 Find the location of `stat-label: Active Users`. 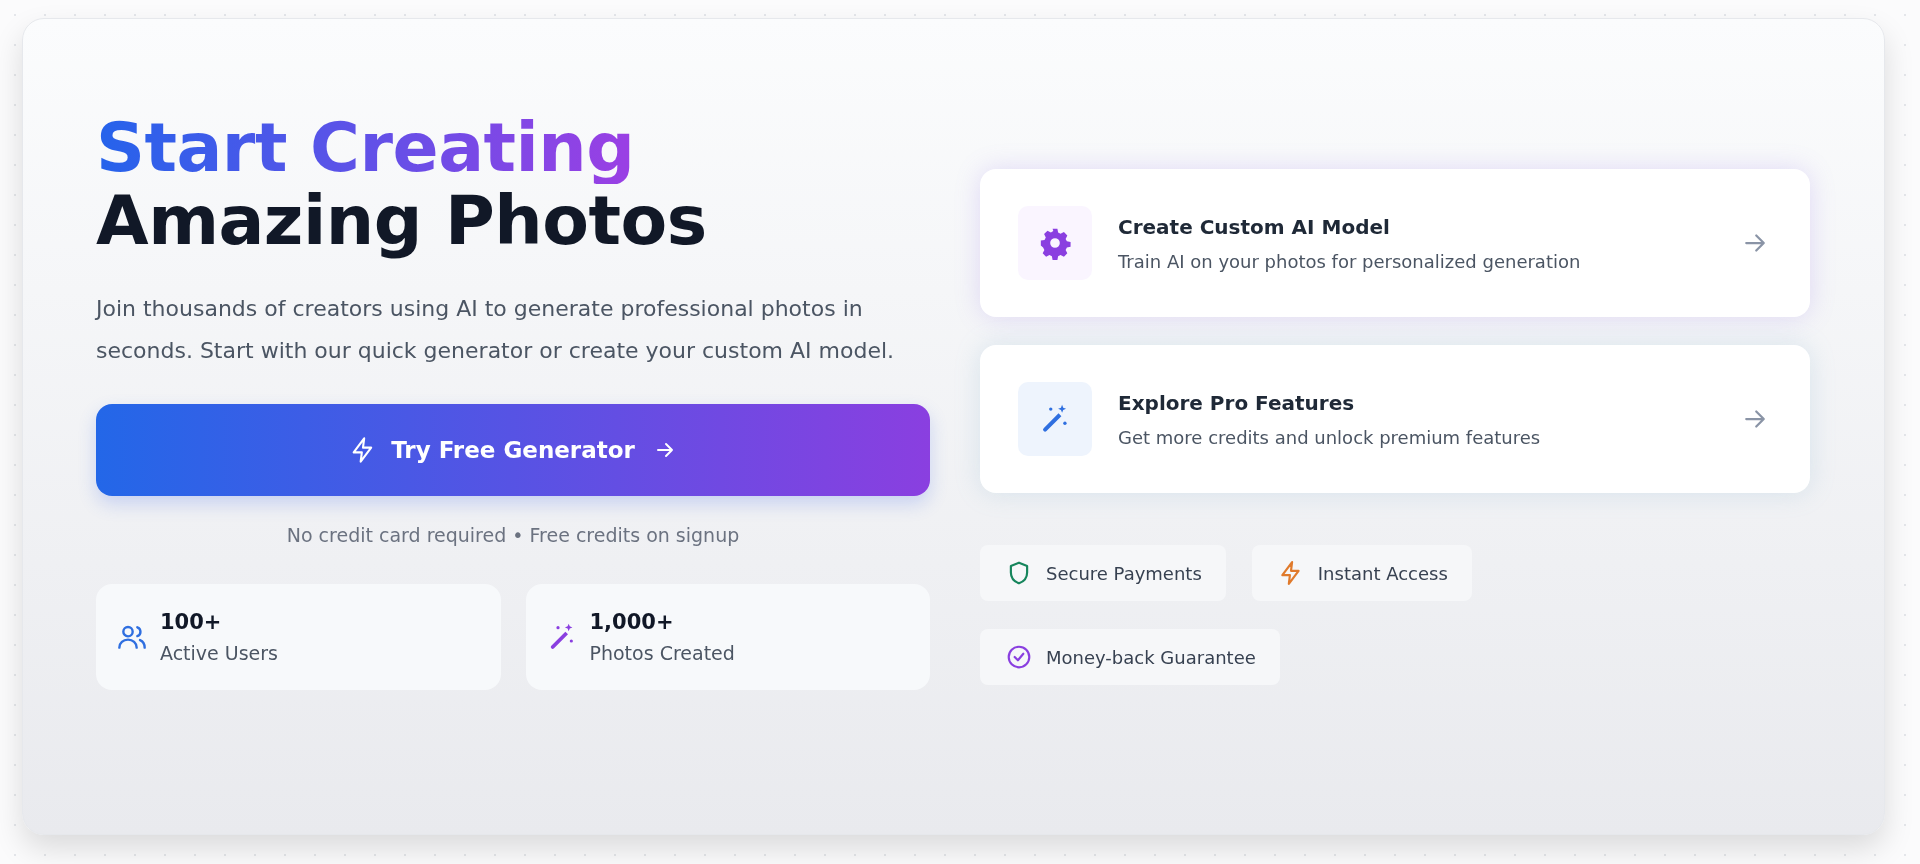

stat-label: Active Users is located at coordinates (219, 653).